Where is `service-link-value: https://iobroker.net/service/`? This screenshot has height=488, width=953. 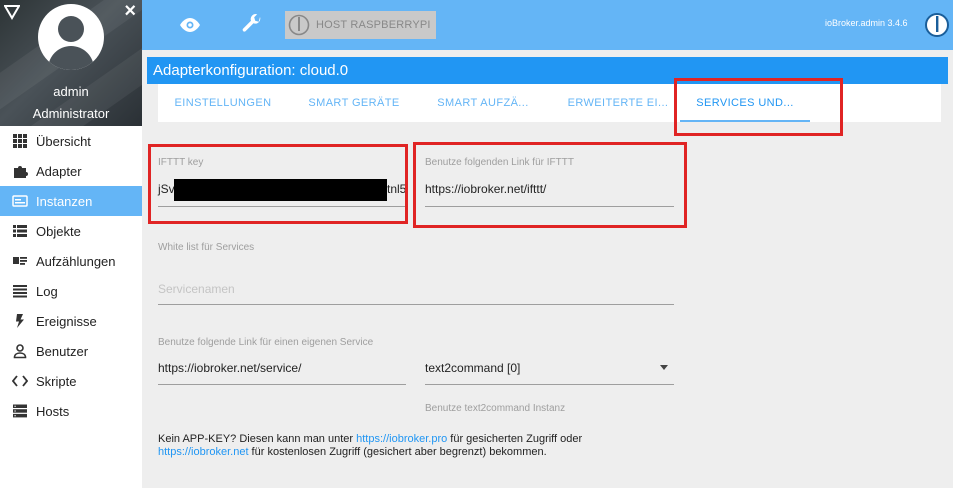
service-link-value: https://iobroker.net/service/ is located at coordinates (230, 368).